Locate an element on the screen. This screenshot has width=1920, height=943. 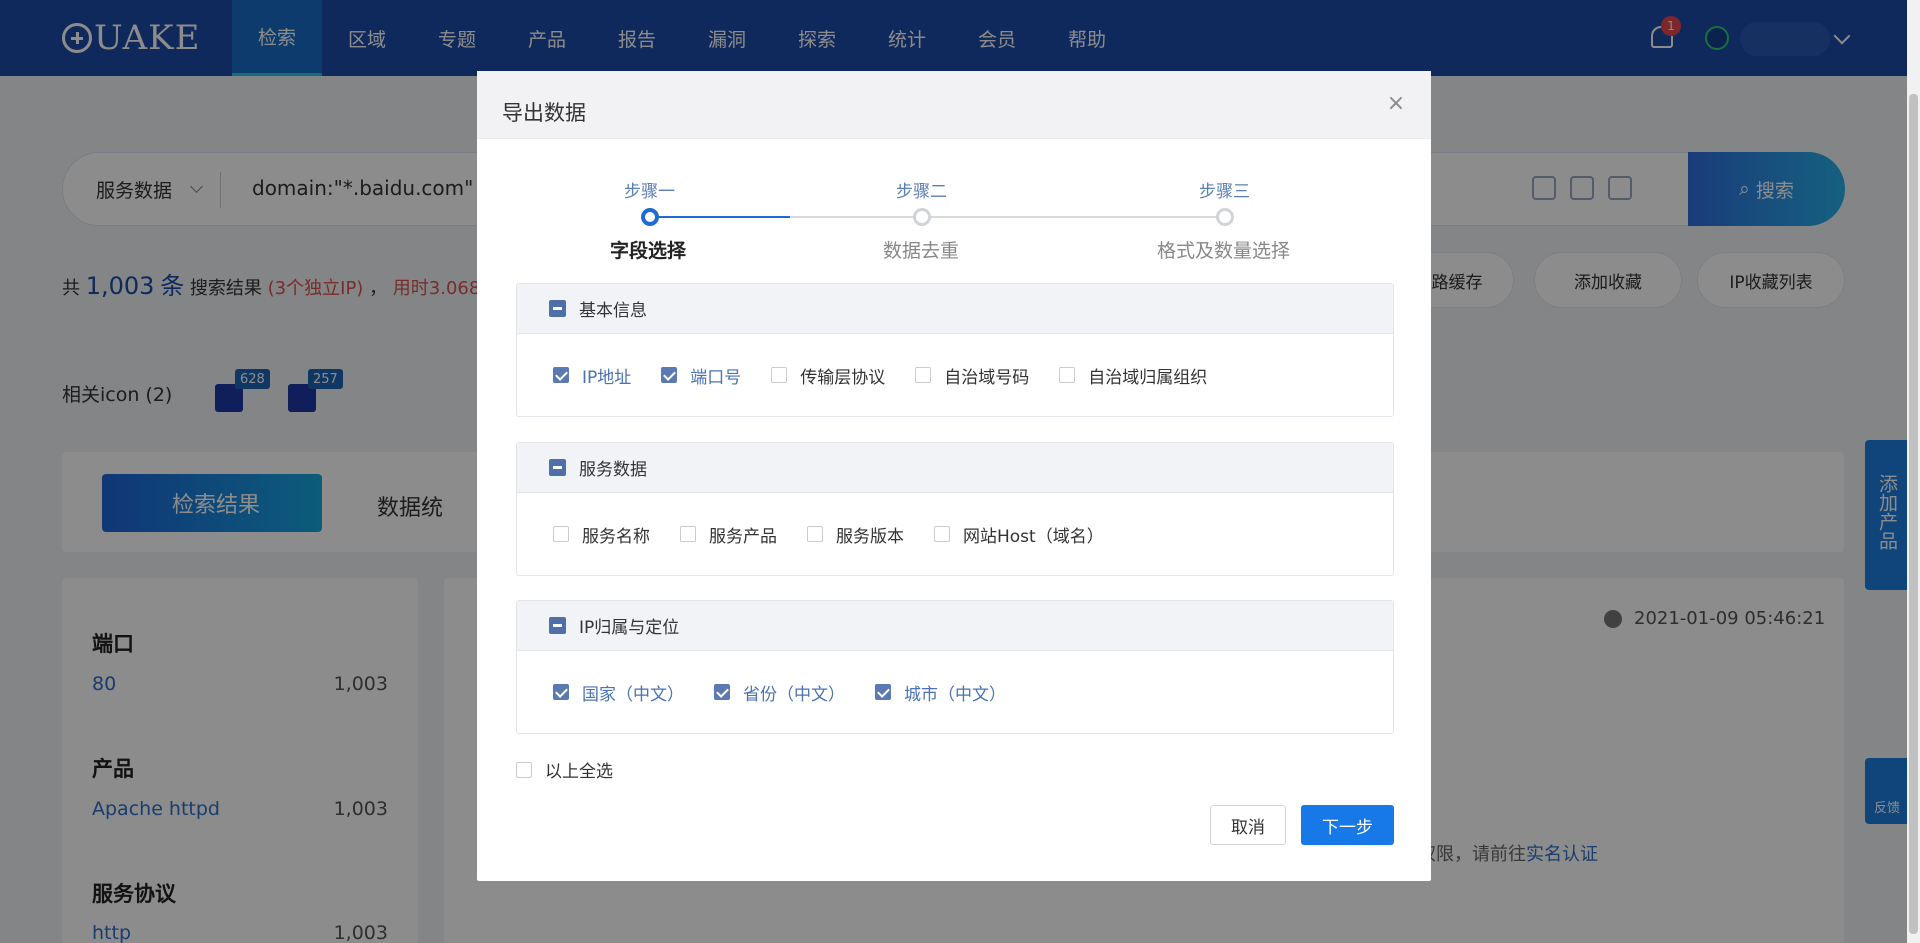
step-1-name: 字段选择 is located at coordinates (648, 251).